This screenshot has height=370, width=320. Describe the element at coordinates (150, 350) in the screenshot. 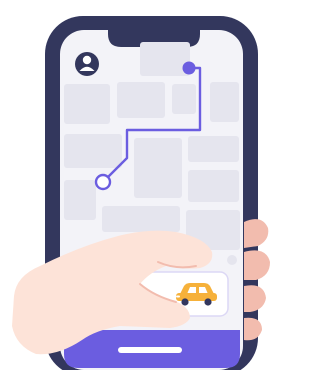

I see `home-indicator` at that location.